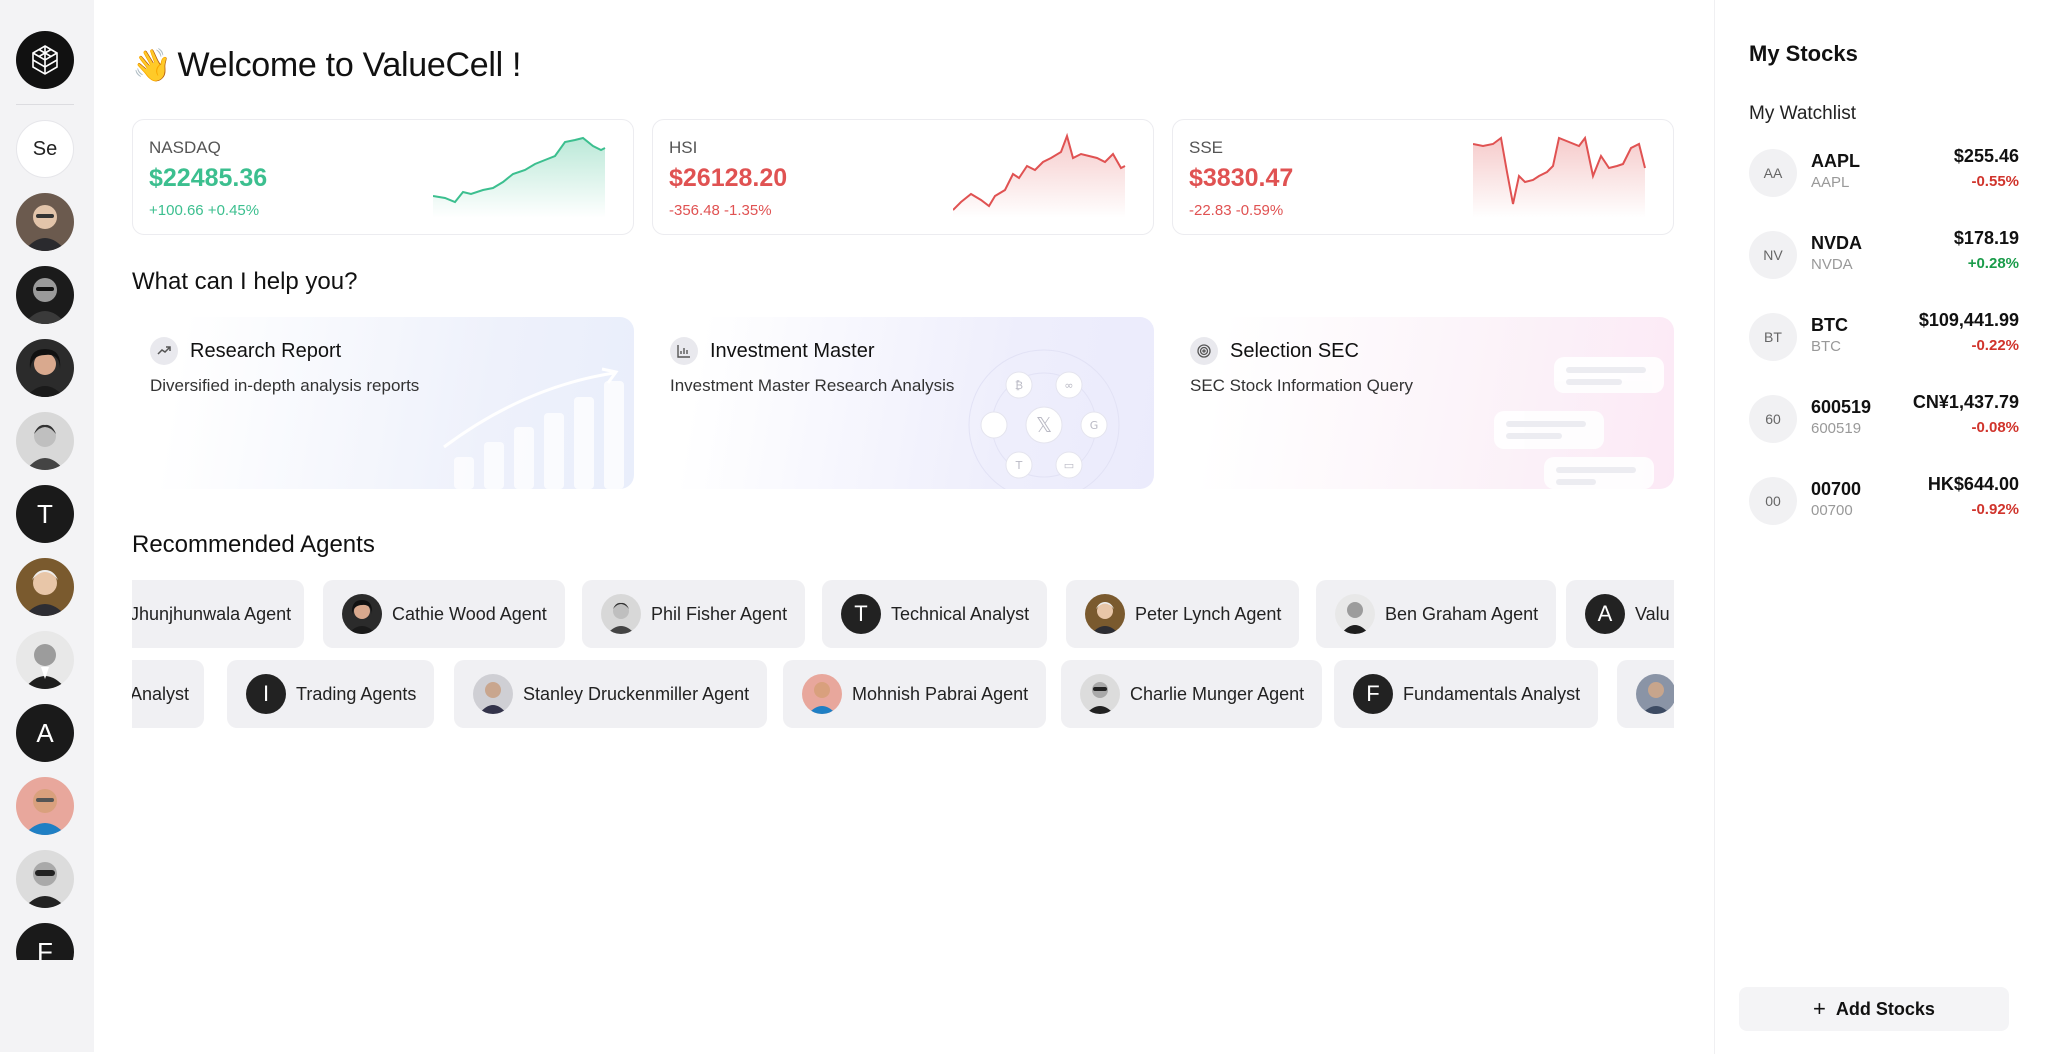 Image resolution: width=2056 pixels, height=1054 pixels. What do you see at coordinates (1995, 181) in the screenshot?
I see `stock-change: -0.55%` at bounding box center [1995, 181].